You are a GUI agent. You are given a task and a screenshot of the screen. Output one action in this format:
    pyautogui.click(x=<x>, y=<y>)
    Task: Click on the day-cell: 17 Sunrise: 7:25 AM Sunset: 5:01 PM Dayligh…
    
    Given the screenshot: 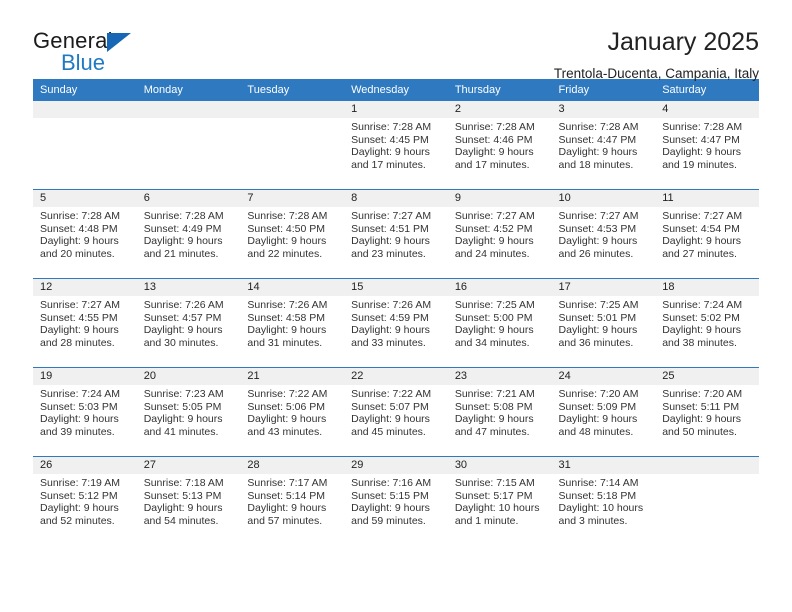 What is the action you would take?
    pyautogui.click(x=603, y=323)
    